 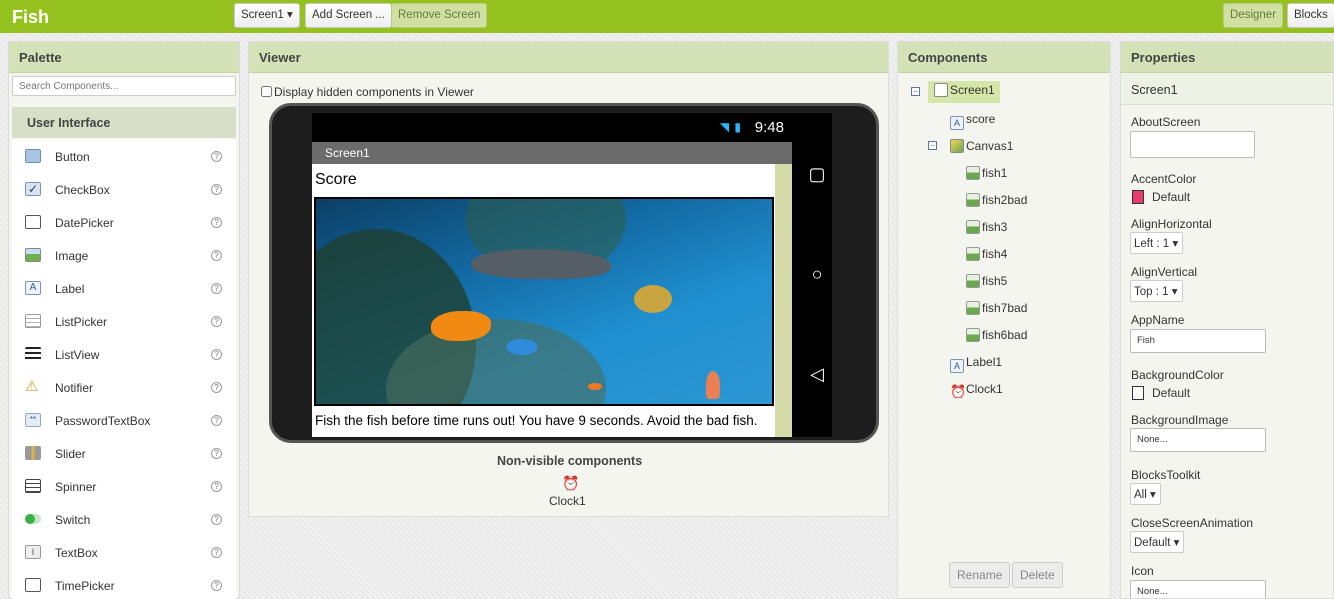 What do you see at coordinates (124, 287) in the screenshot?
I see `palette-item-label: A Label ?` at bounding box center [124, 287].